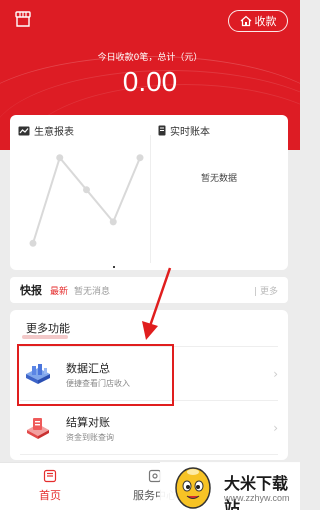  I want to click on more-features-title: 更多功能, so click(48, 328).